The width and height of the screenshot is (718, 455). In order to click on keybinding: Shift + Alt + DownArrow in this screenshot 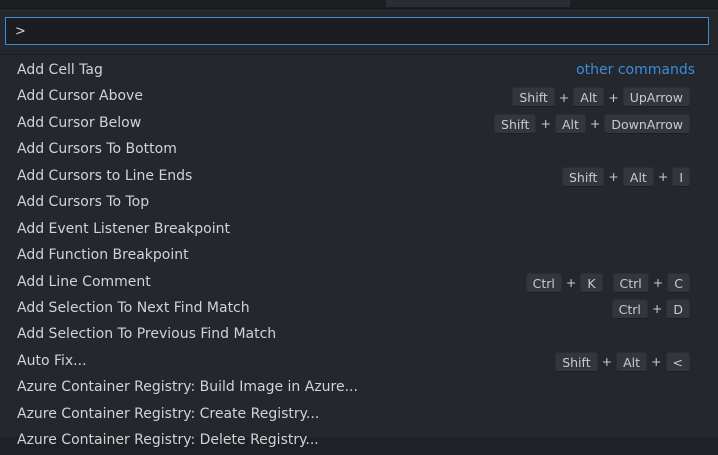, I will do `click(592, 124)`.